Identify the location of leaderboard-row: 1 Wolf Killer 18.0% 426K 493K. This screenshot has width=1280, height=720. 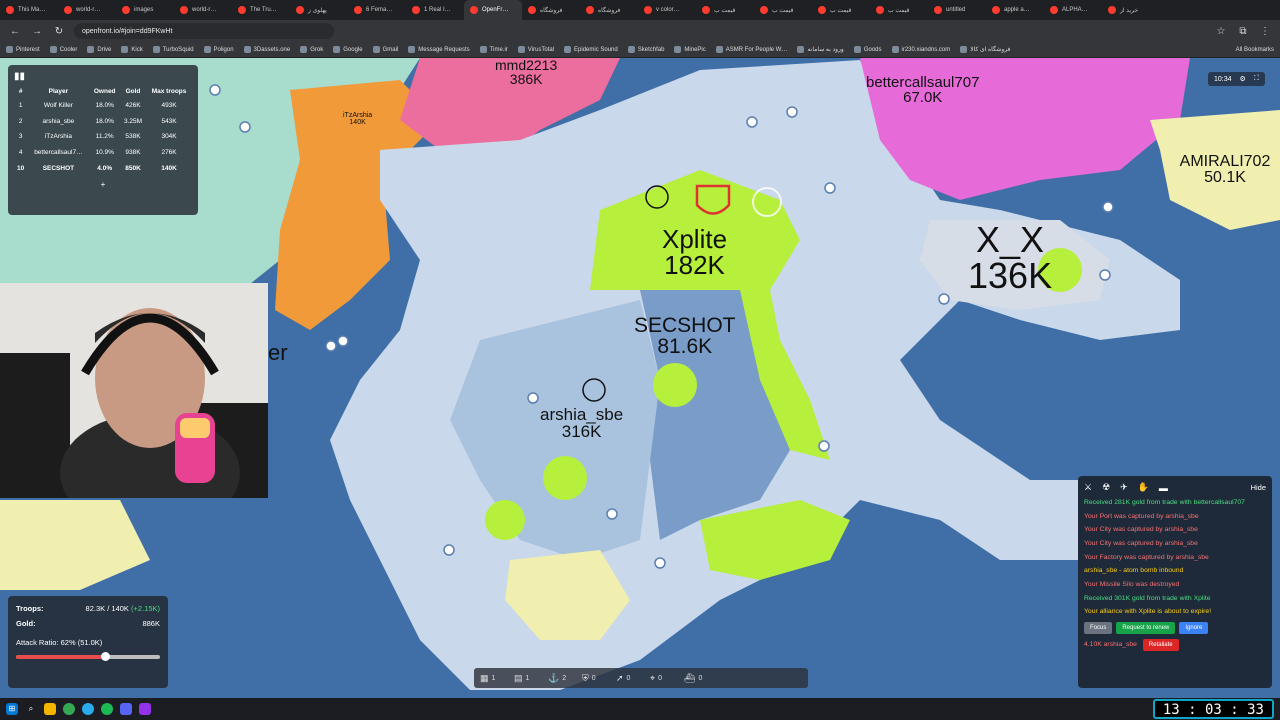
(103, 106).